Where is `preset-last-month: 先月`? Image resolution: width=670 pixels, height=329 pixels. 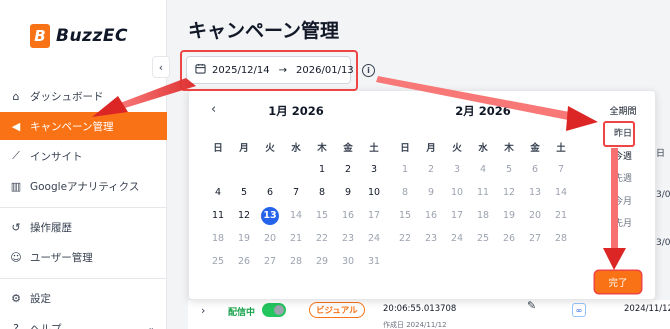
preset-last-month: 先月 is located at coordinates (623, 223).